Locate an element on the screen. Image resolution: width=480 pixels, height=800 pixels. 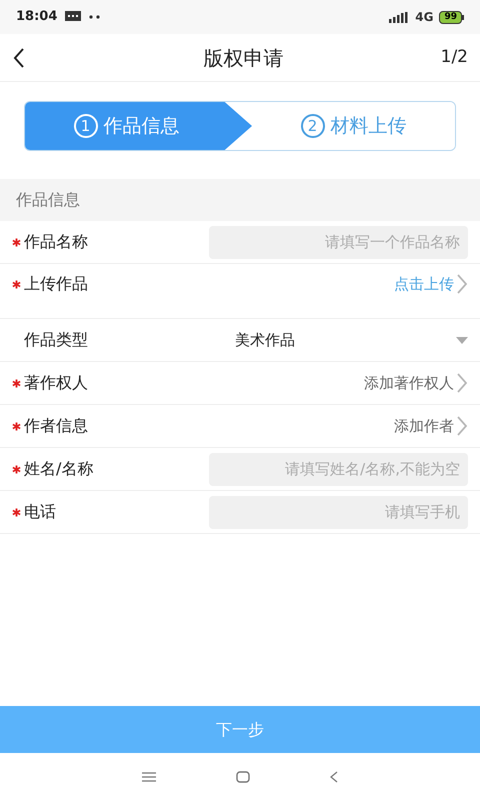
status-time: 18:04 is located at coordinates (37, 17).